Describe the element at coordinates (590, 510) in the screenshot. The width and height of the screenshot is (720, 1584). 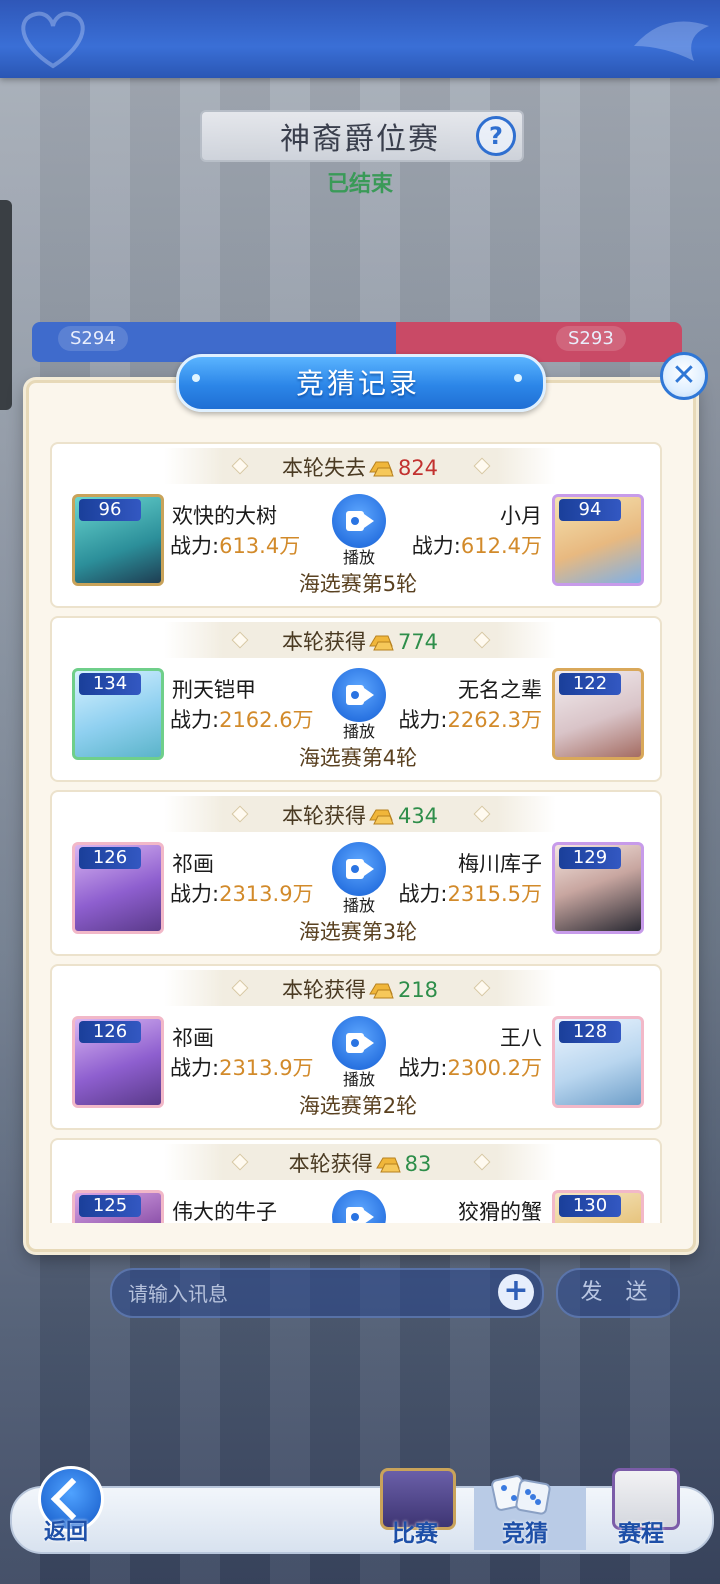
I see `level-badge: 94` at that location.